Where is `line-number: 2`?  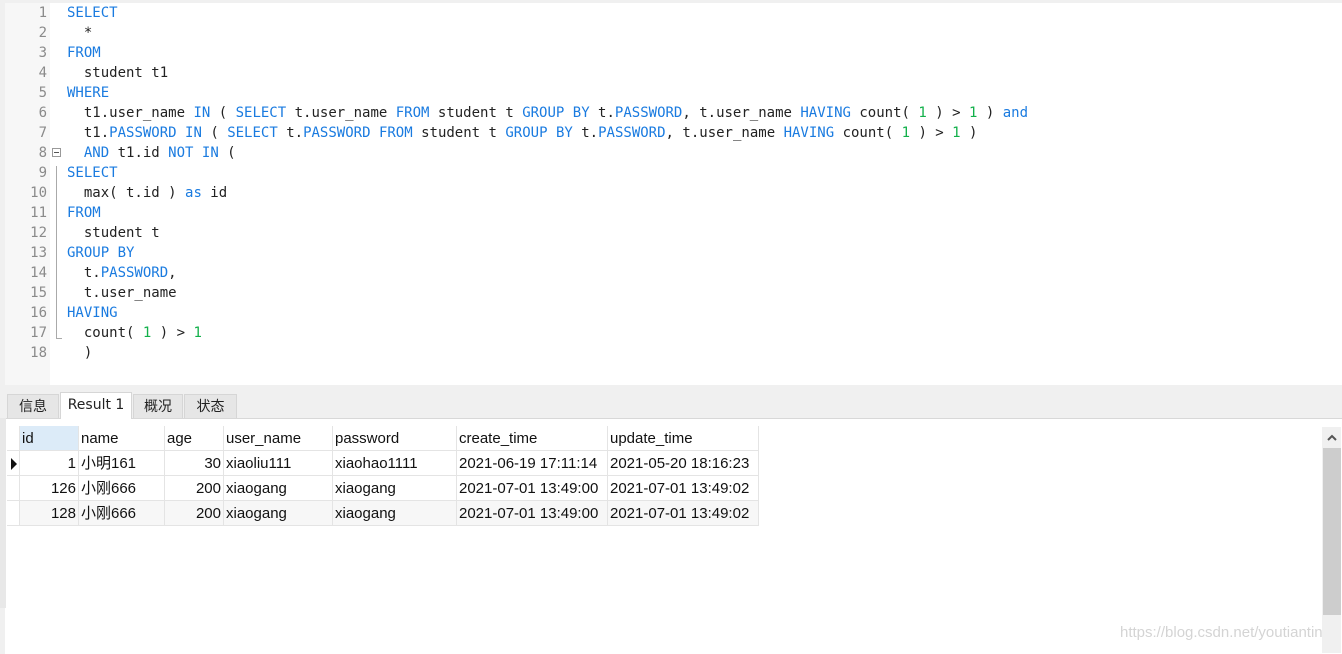
line-number: 2 is located at coordinates (42, 33).